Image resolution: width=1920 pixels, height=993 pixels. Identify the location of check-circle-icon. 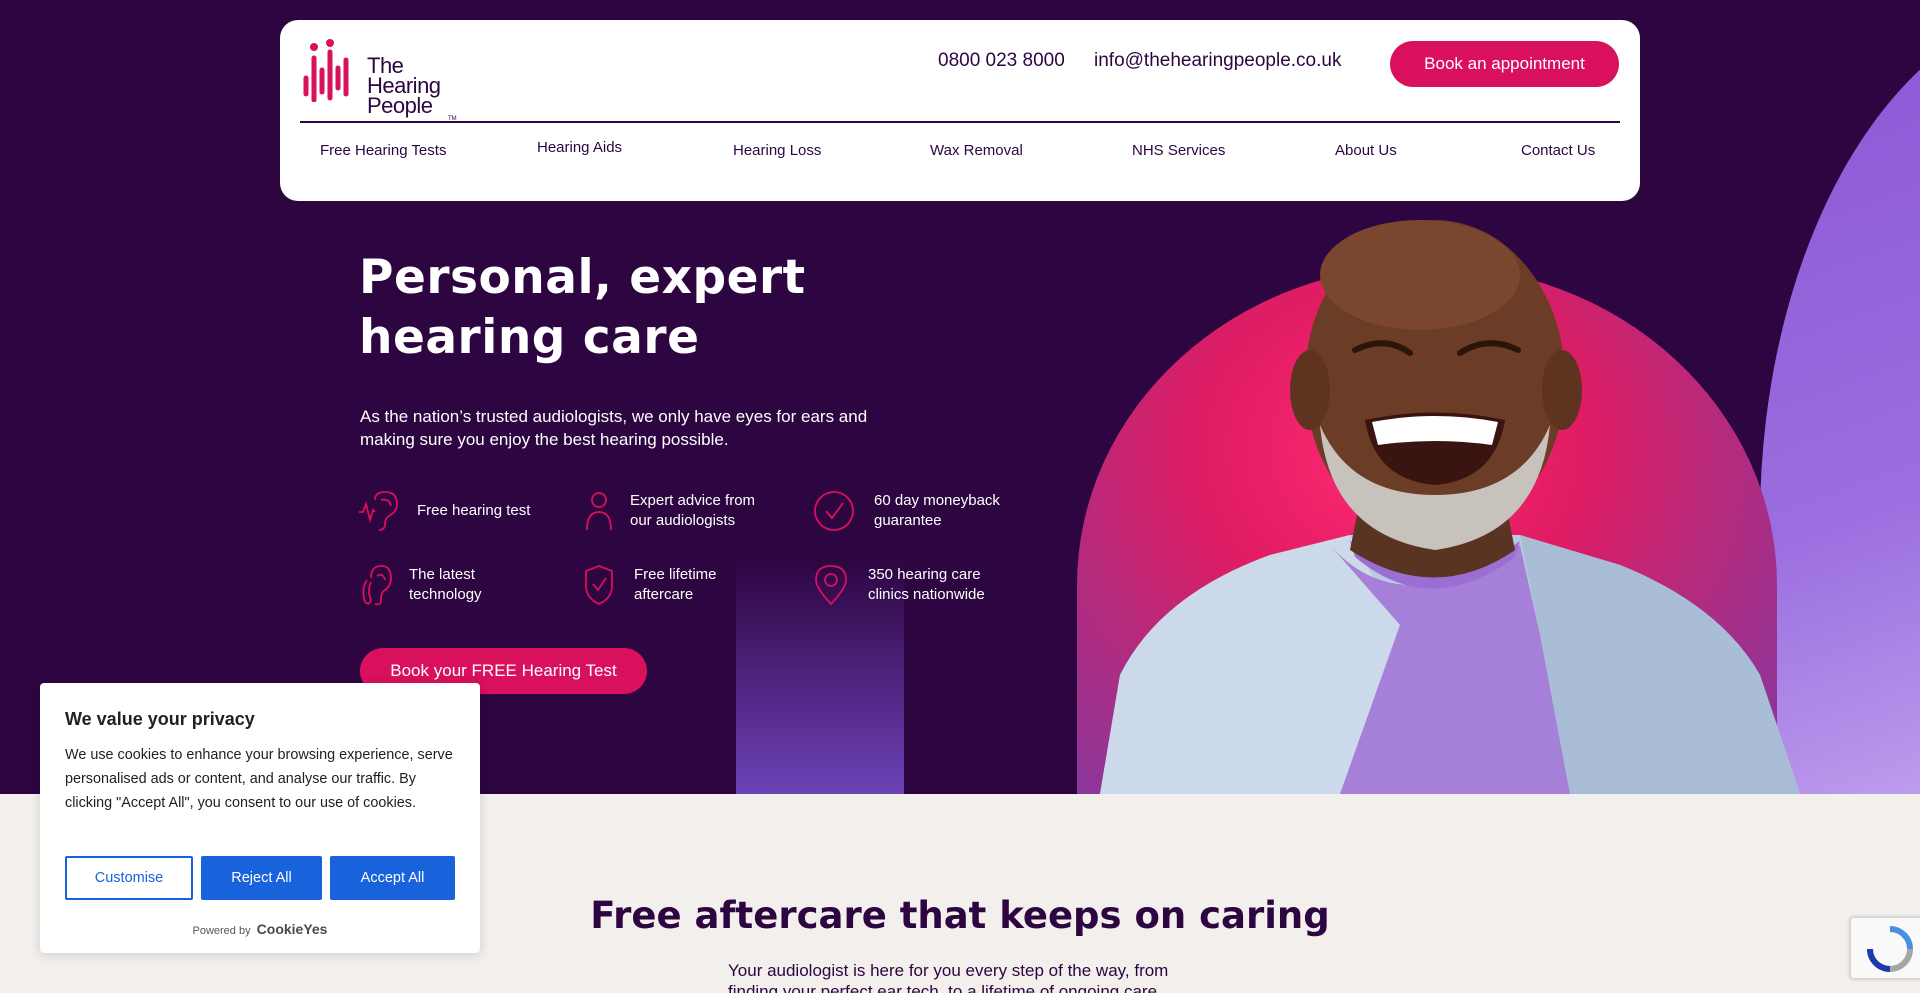
(834, 511).